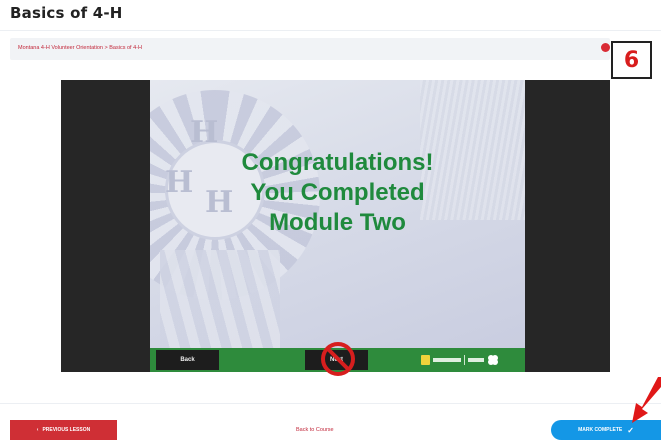 Image resolution: width=661 pixels, height=440 pixels. I want to click on previous-lesson-button: ‹ PREVIOUS LESSON, so click(63, 430).